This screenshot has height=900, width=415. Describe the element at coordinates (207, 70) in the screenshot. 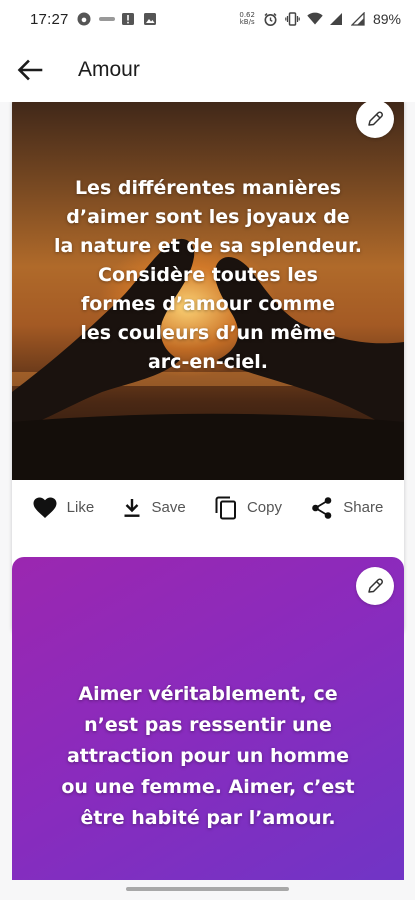

I see `app-bar: Amour` at that location.